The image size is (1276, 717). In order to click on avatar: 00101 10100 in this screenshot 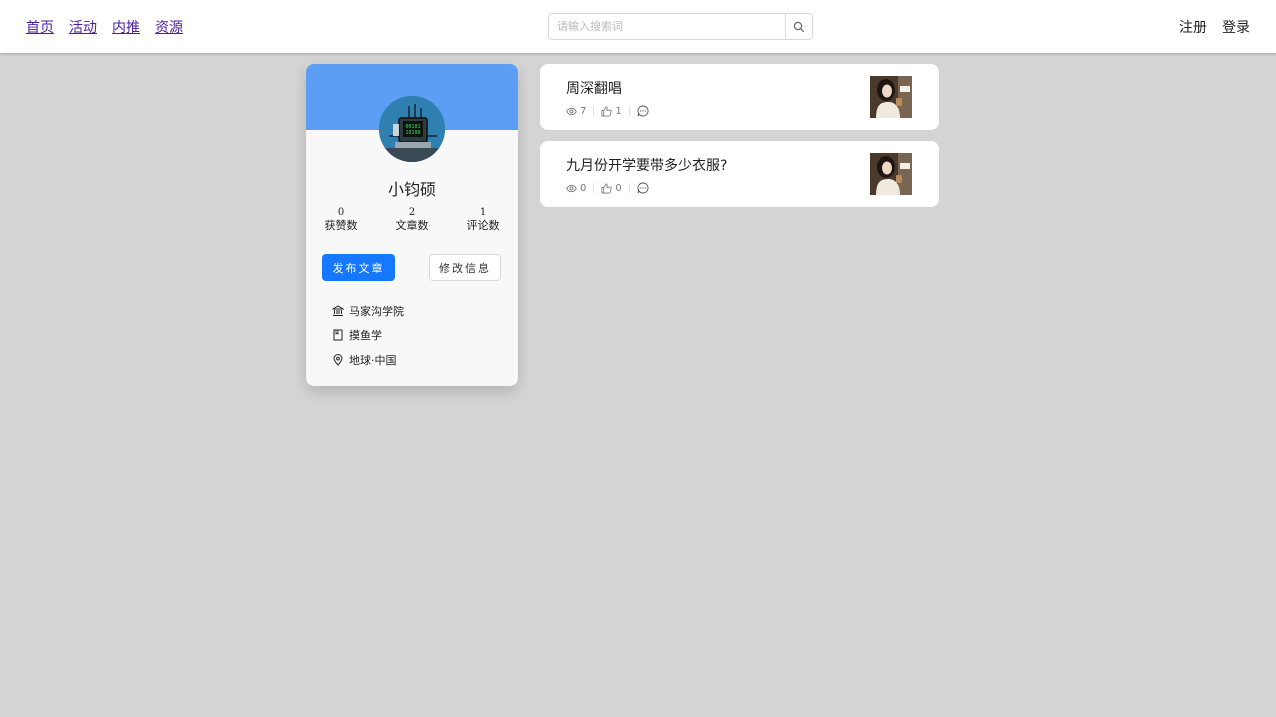, I will do `click(412, 129)`.